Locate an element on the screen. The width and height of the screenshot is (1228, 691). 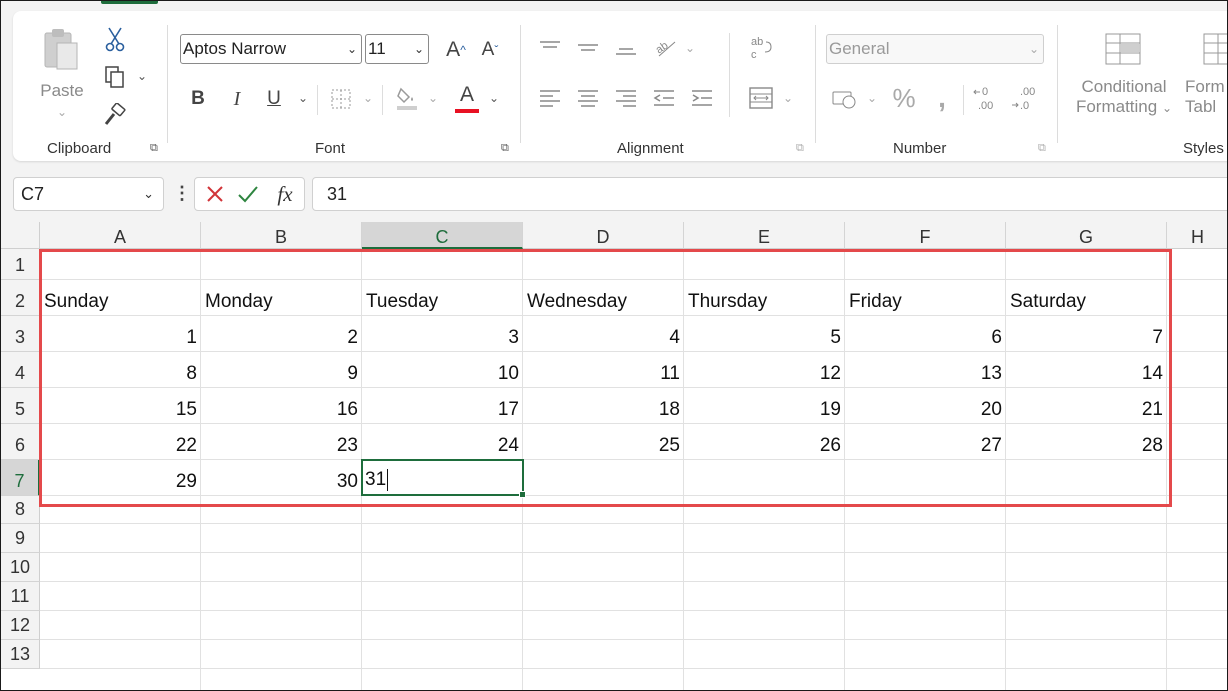
column-header-d: D is located at coordinates (603, 235).